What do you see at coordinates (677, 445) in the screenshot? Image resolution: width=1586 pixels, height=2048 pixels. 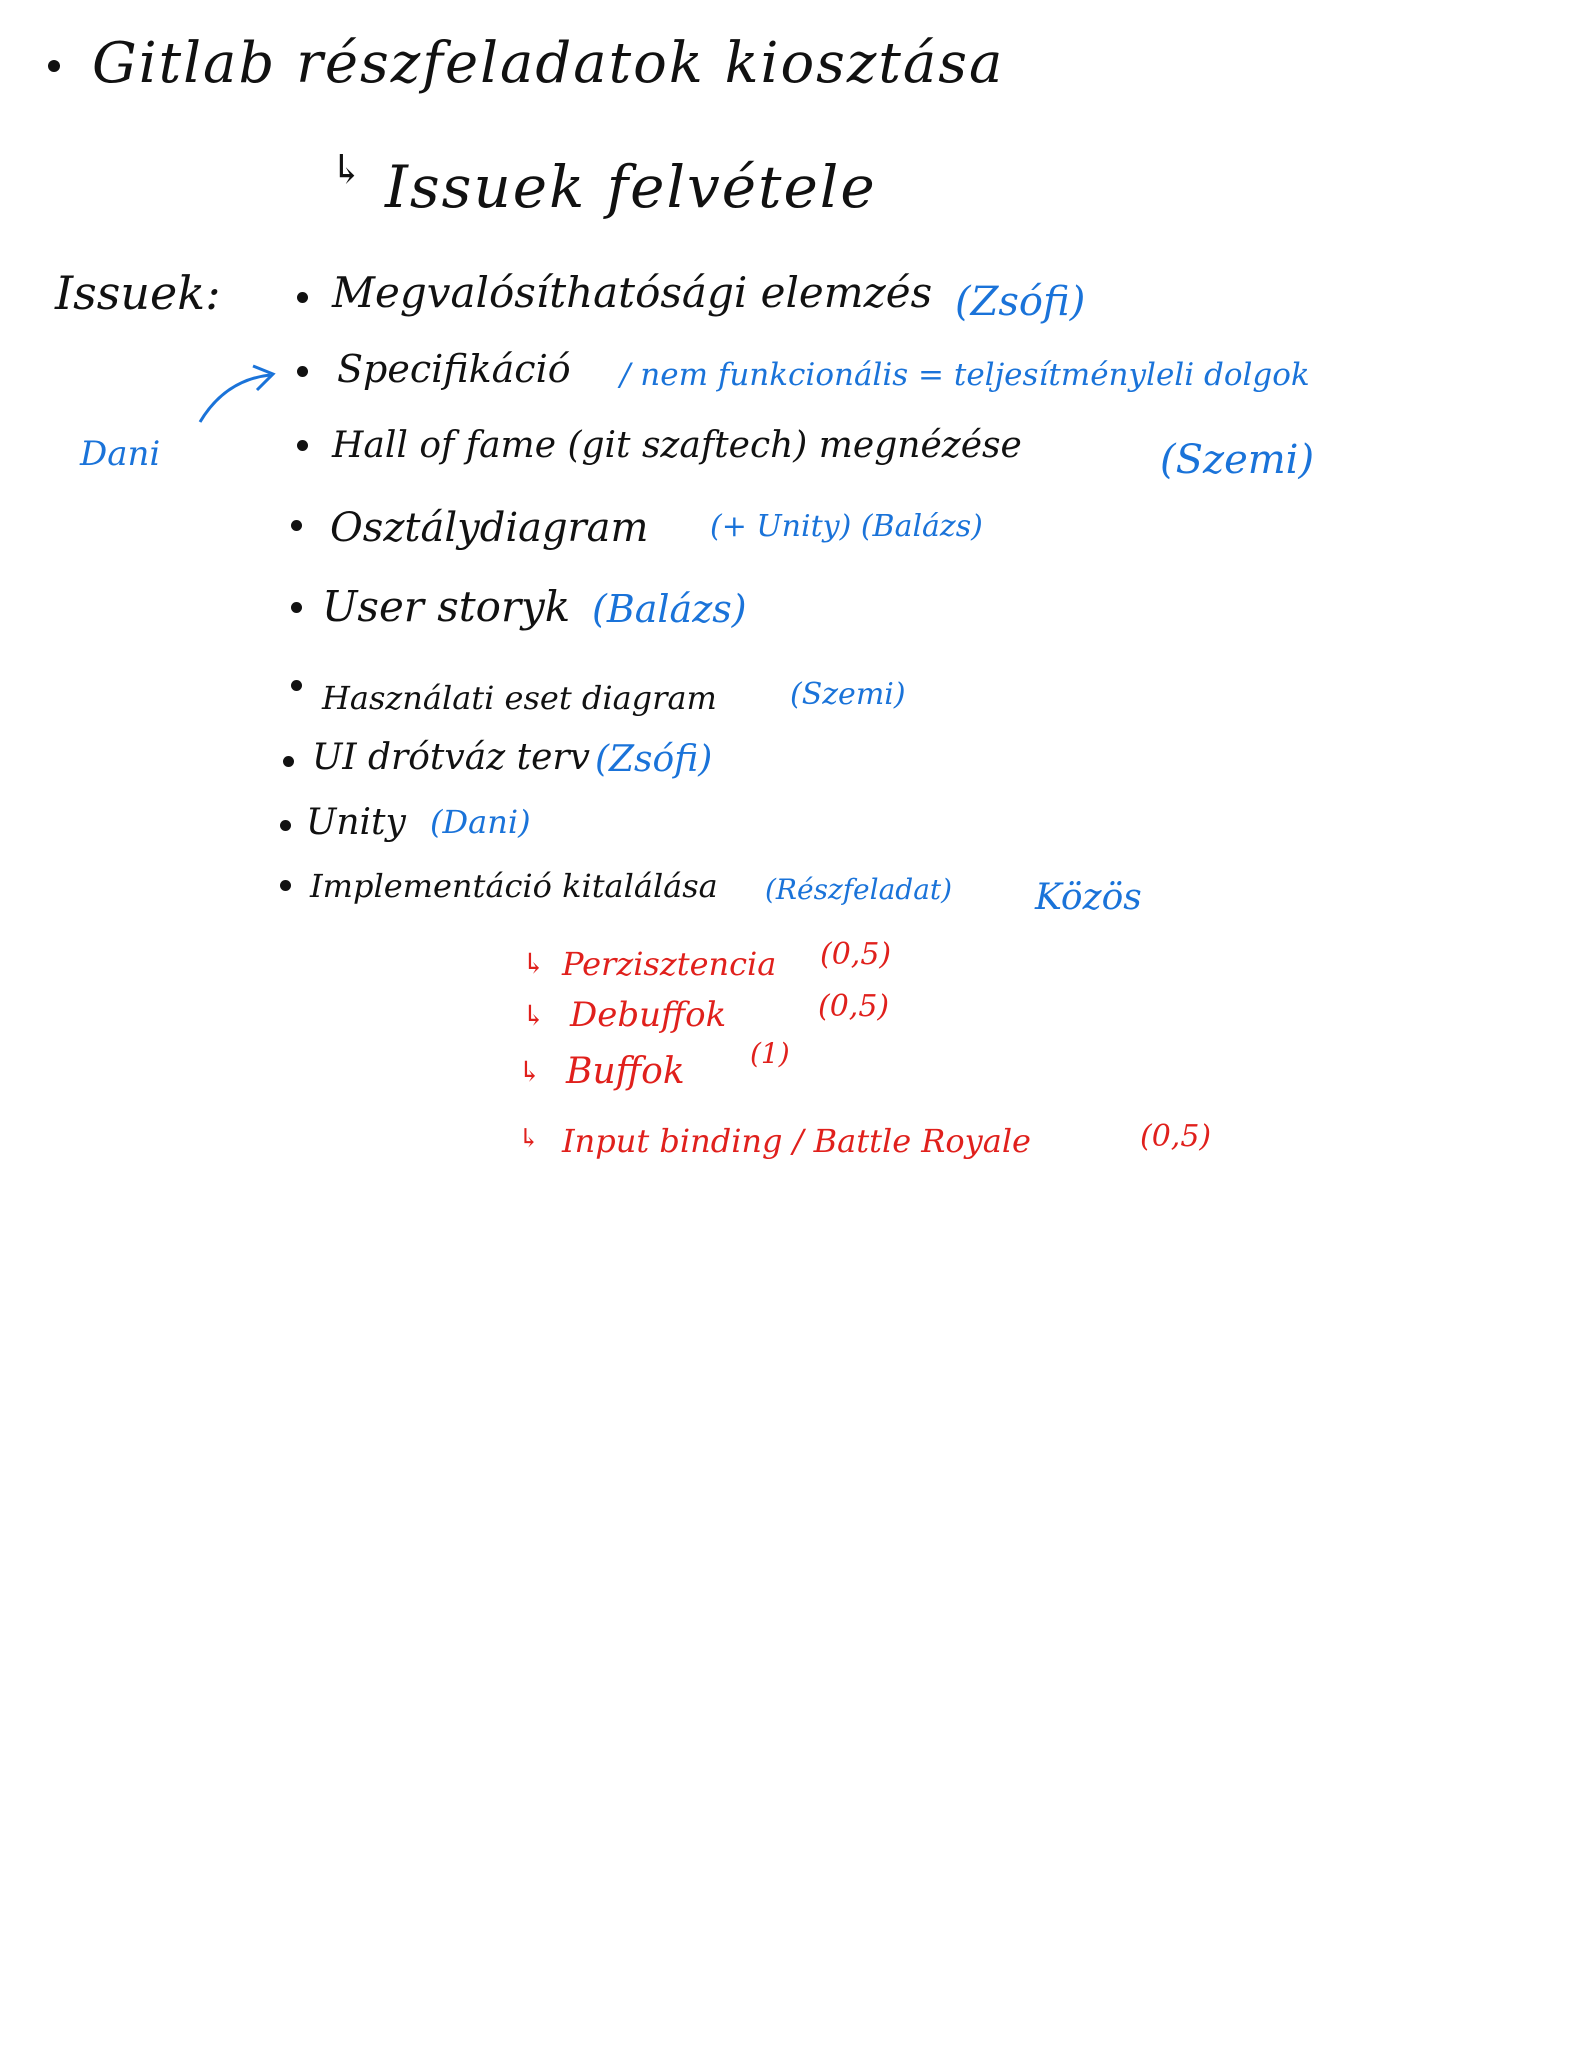 I see `item-text: Hall of fame (git szaftech) megnézése` at bounding box center [677, 445].